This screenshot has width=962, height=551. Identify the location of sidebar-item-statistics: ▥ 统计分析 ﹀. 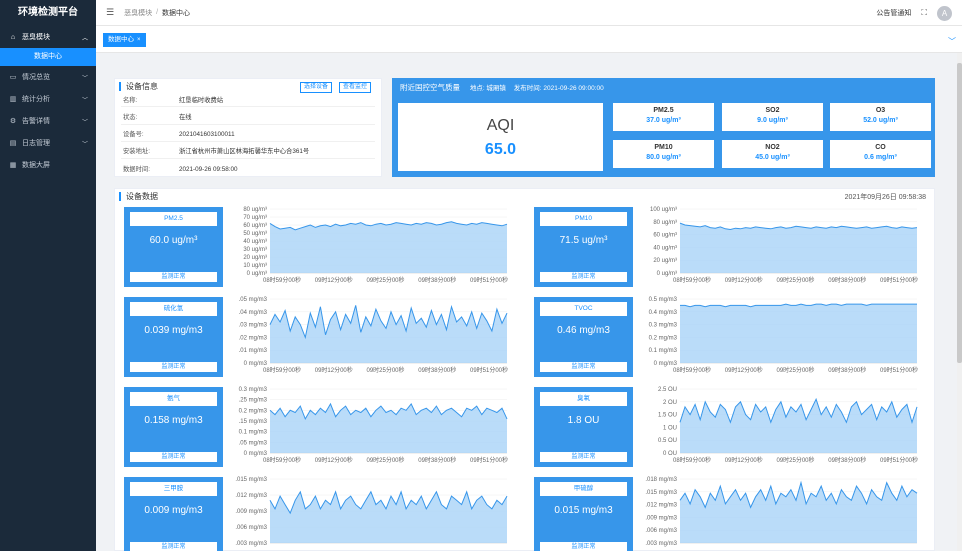
(48, 99).